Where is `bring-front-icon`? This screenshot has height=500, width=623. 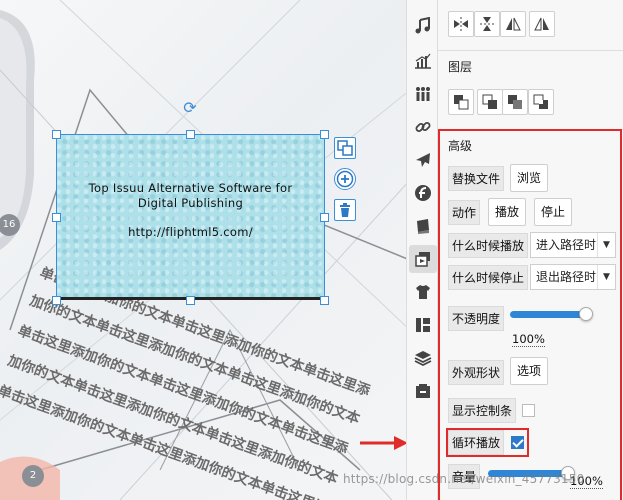
bring-front-icon is located at coordinates (461, 102).